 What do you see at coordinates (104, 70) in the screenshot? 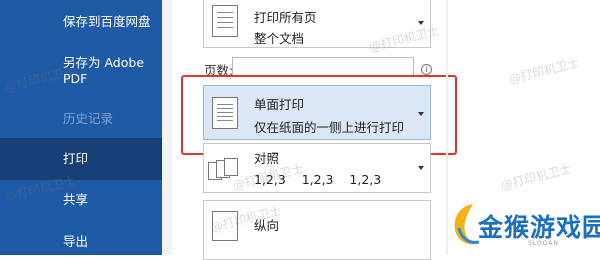
I see `sidebar-item-label: 另存为 Adobe PDF` at bounding box center [104, 70].